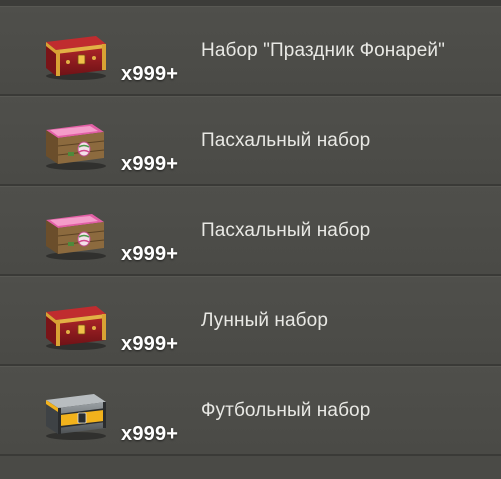 The image size is (501, 479). Describe the element at coordinates (286, 410) in the screenshot. I see `item-title: Футбольный набор` at that location.